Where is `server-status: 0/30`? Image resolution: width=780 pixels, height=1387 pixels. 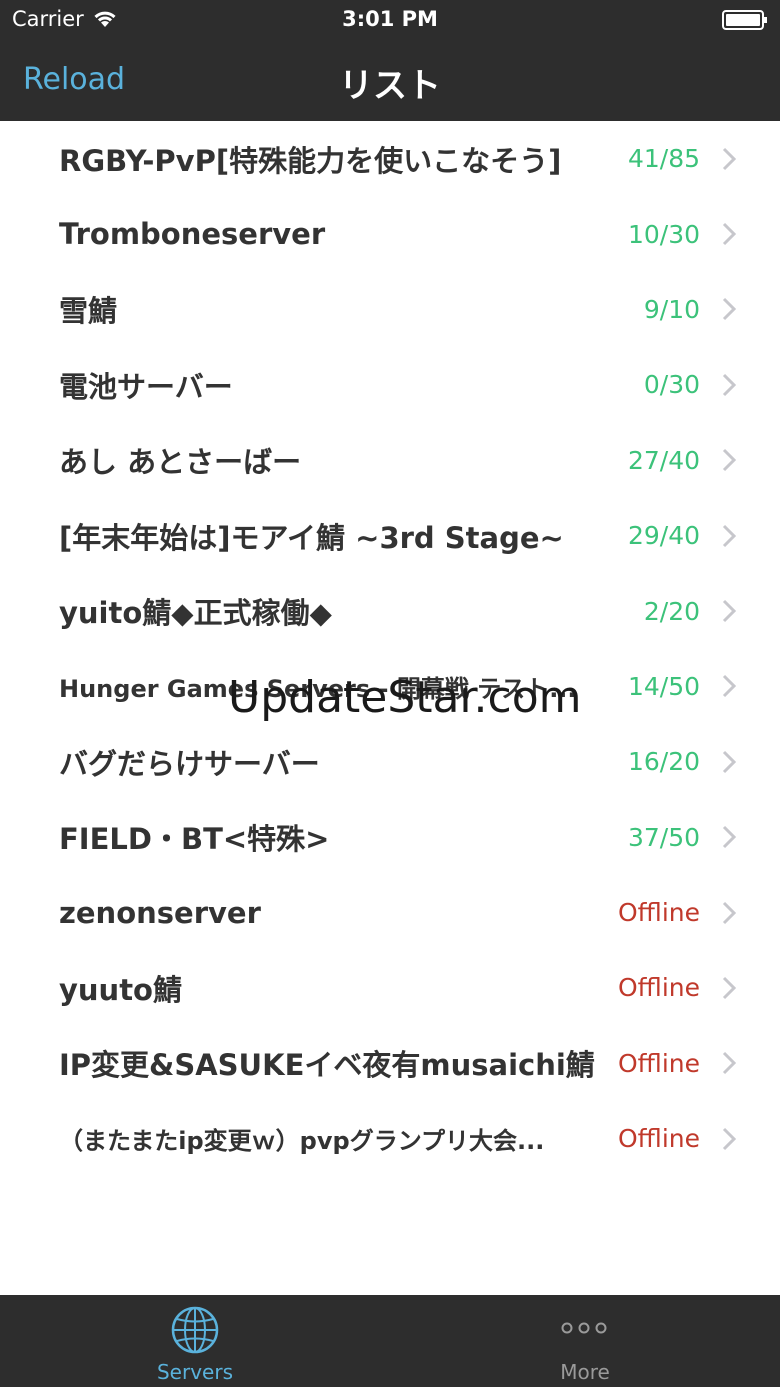 server-status: 0/30 is located at coordinates (671, 385).